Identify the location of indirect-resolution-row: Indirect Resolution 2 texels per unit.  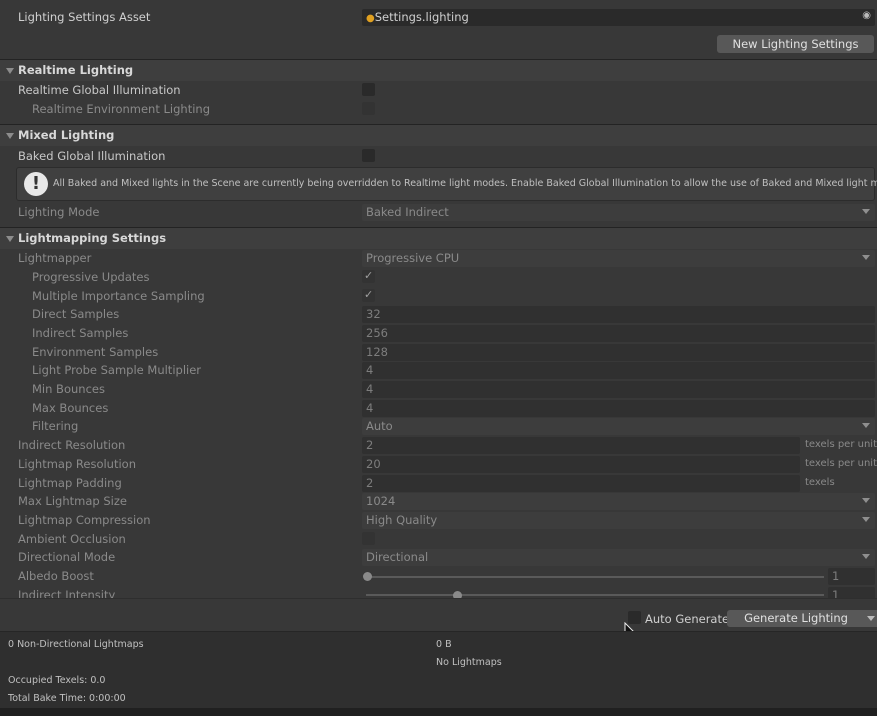
(438, 445).